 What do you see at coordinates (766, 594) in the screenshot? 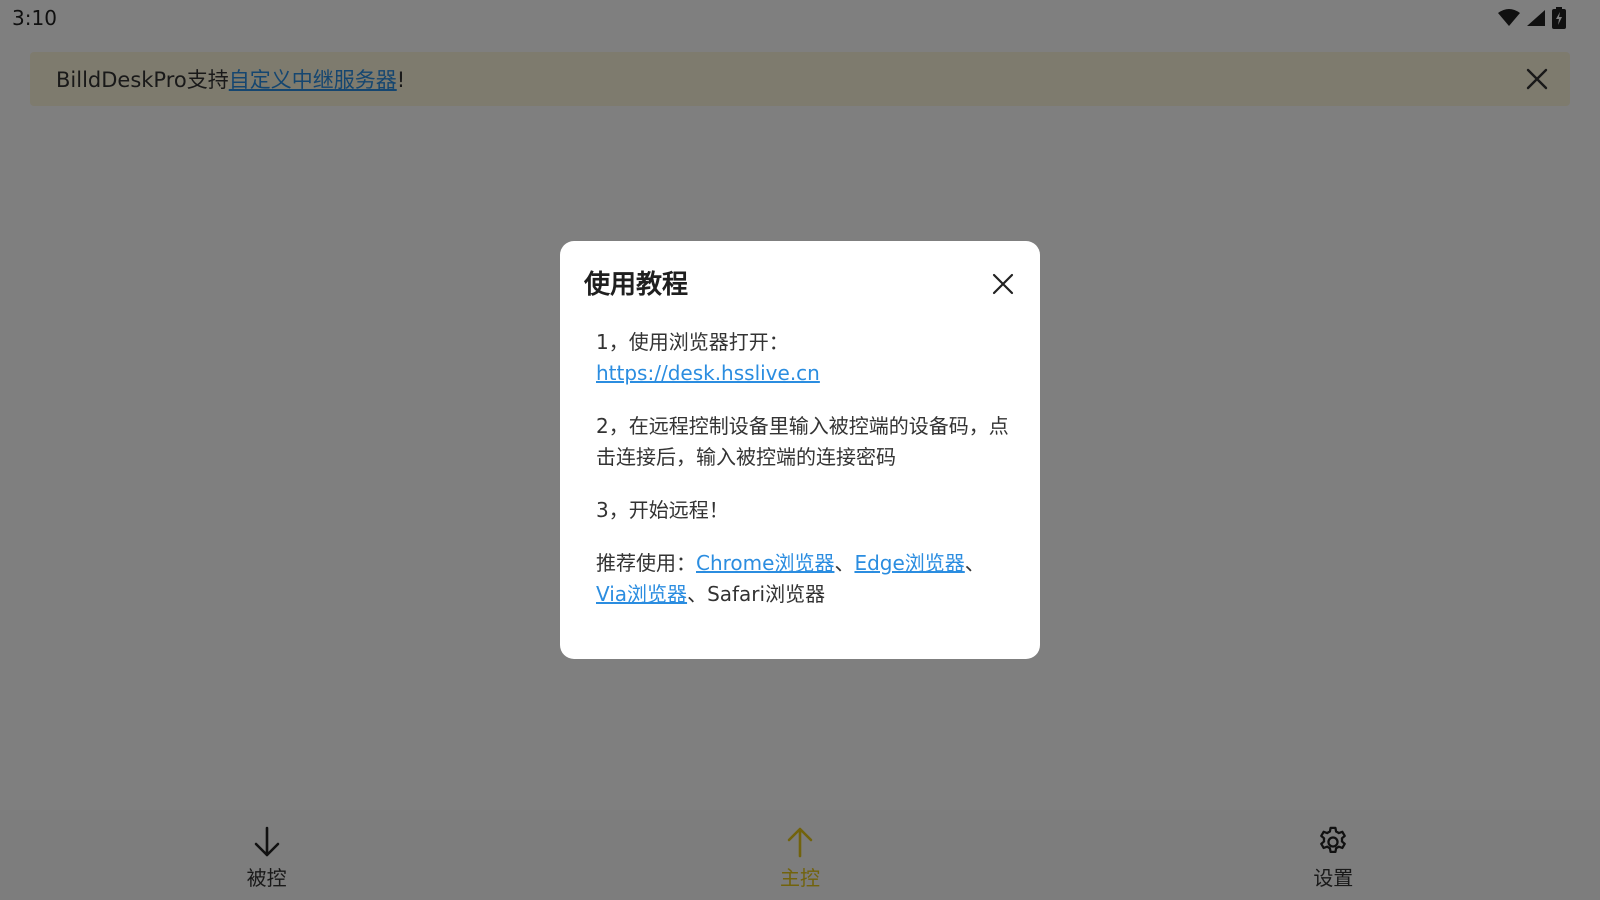
I see `safari-browser-text: Safari浏览器` at bounding box center [766, 594].